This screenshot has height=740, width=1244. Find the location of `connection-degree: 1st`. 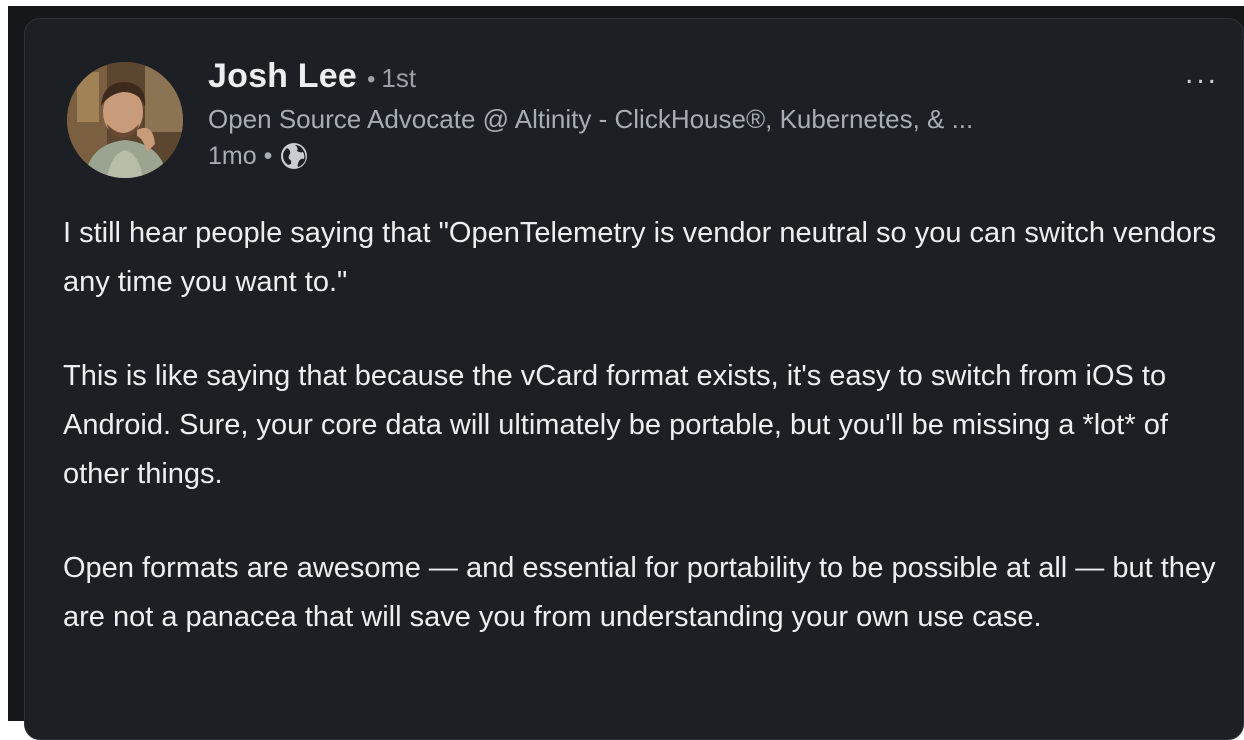

connection-degree: 1st is located at coordinates (399, 78).